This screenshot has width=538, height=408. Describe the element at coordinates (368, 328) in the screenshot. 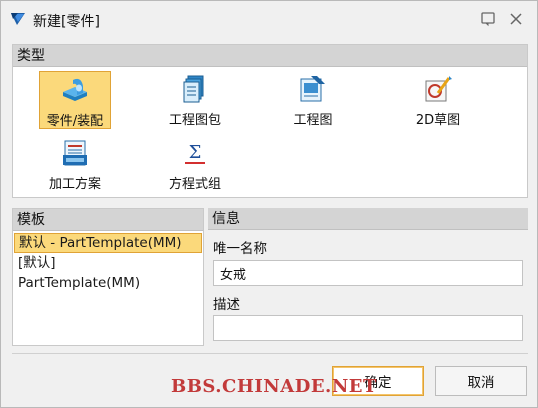

I see `description-input` at that location.